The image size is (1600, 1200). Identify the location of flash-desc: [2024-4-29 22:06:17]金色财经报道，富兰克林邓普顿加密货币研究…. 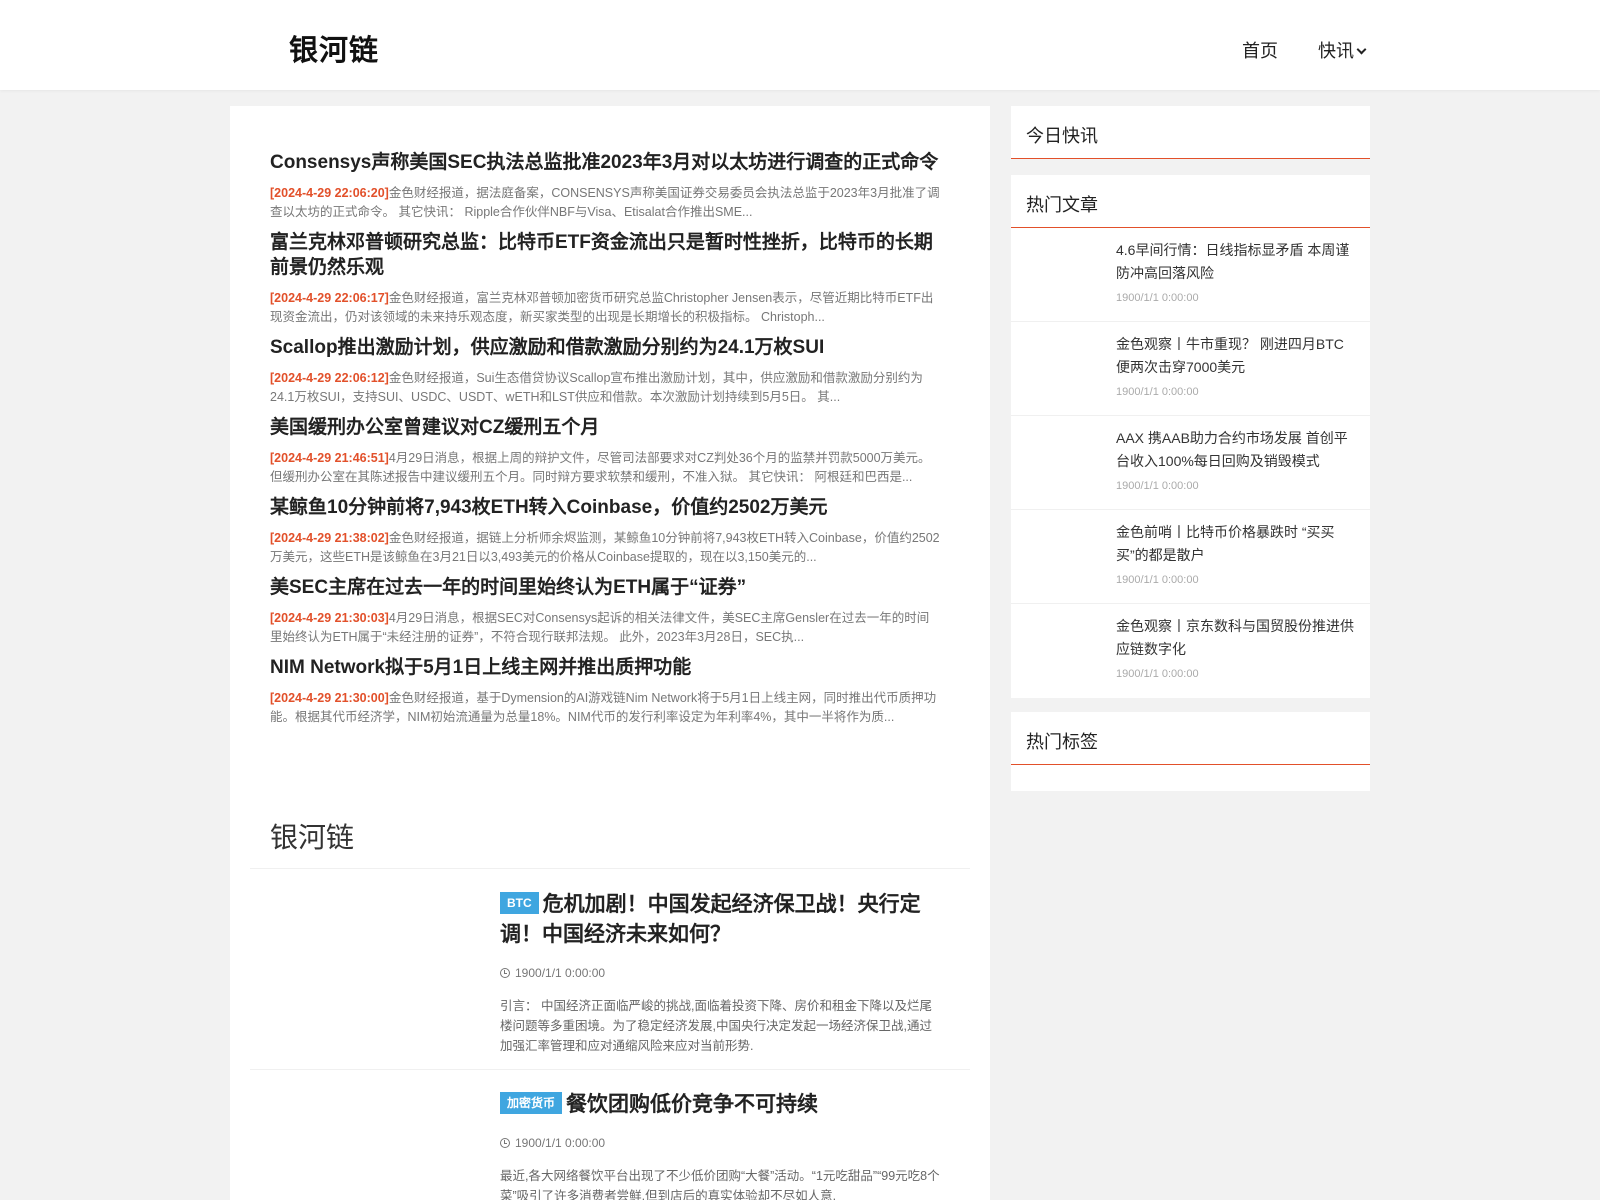
(605, 308).